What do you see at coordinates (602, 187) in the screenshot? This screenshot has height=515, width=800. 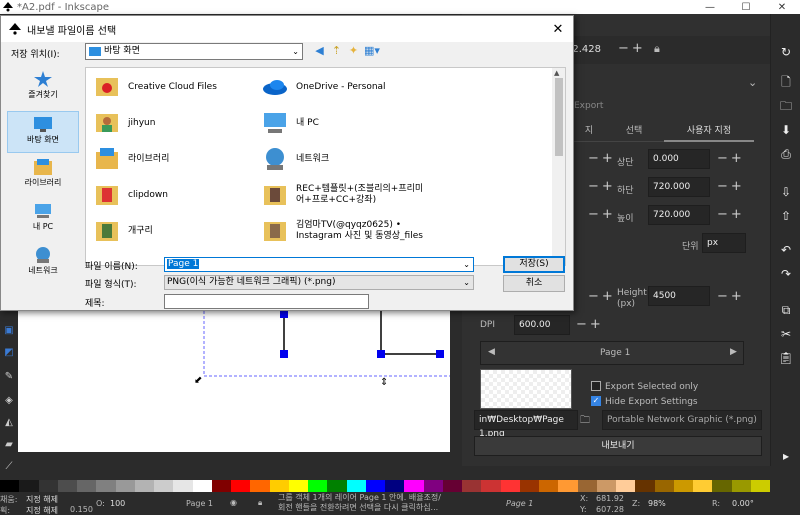 I see `x1-plusminus: −+` at bounding box center [602, 187].